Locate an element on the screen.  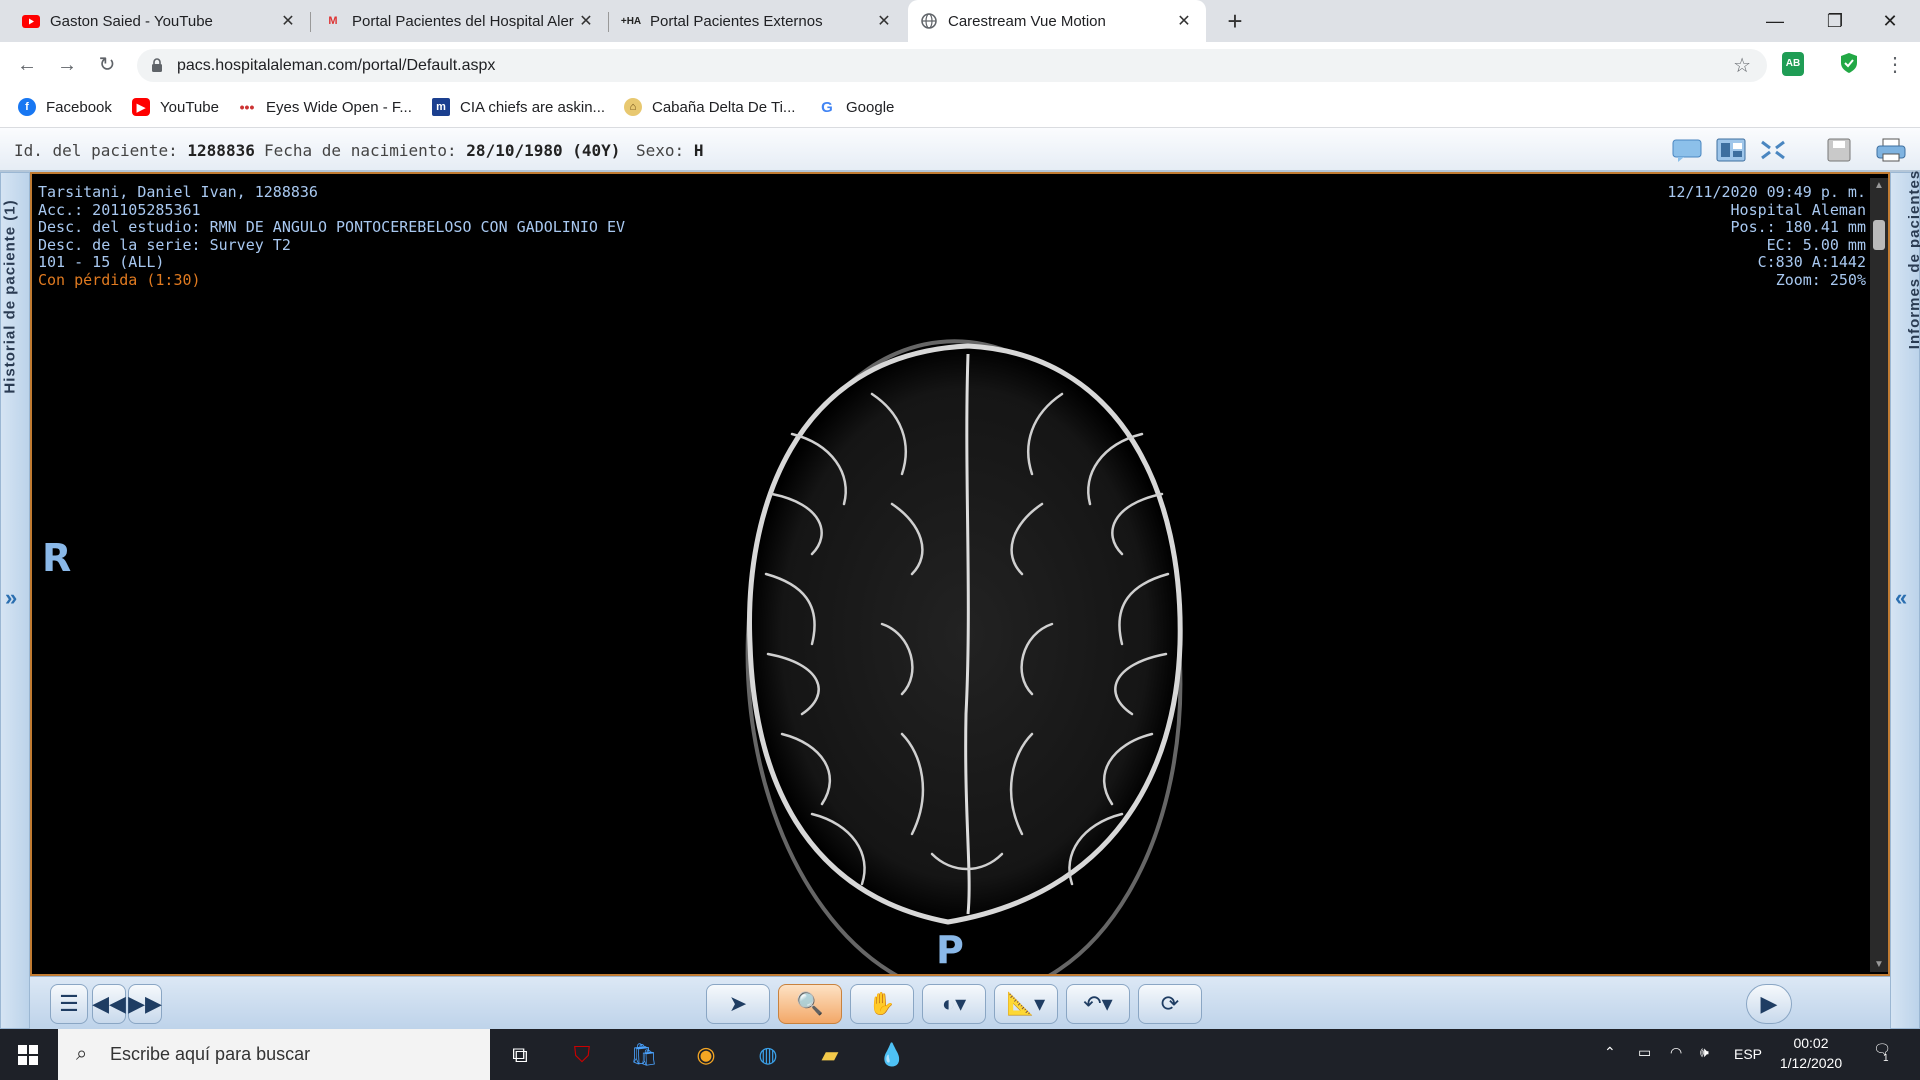
patient-history-panel: Historial de paciente (1) » is located at coordinates (15, 600).